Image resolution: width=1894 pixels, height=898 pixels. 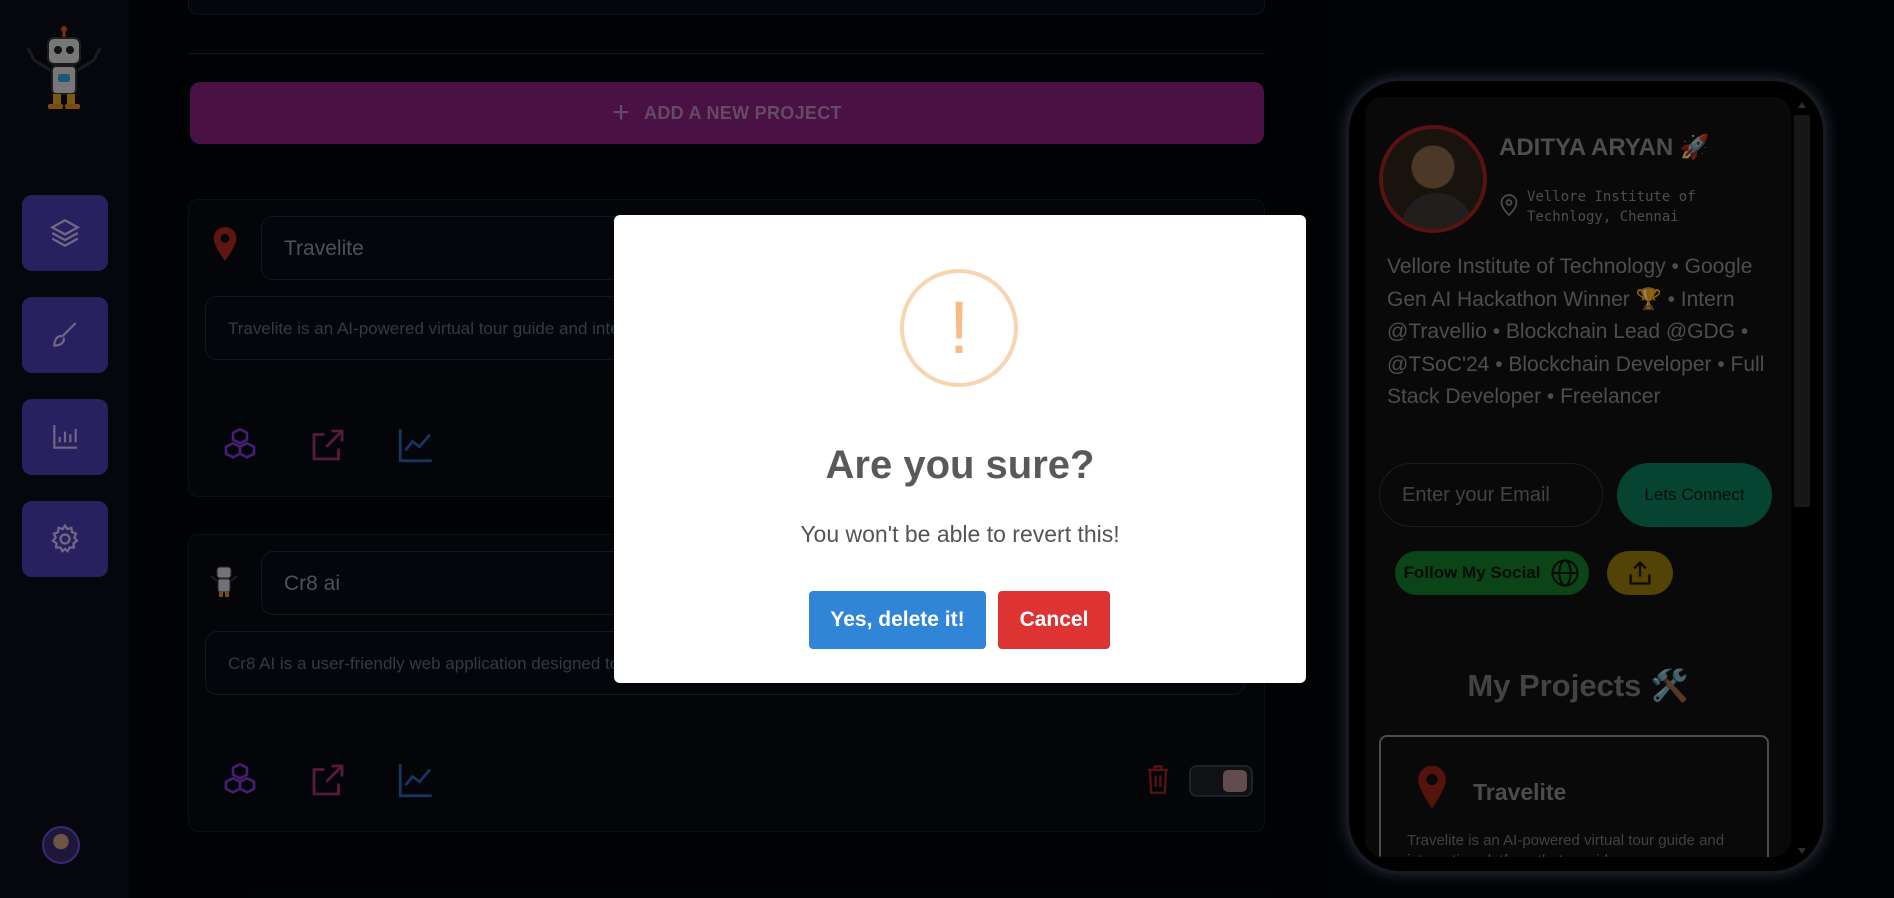 I want to click on cancel-button: Cancel, so click(x=1054, y=620).